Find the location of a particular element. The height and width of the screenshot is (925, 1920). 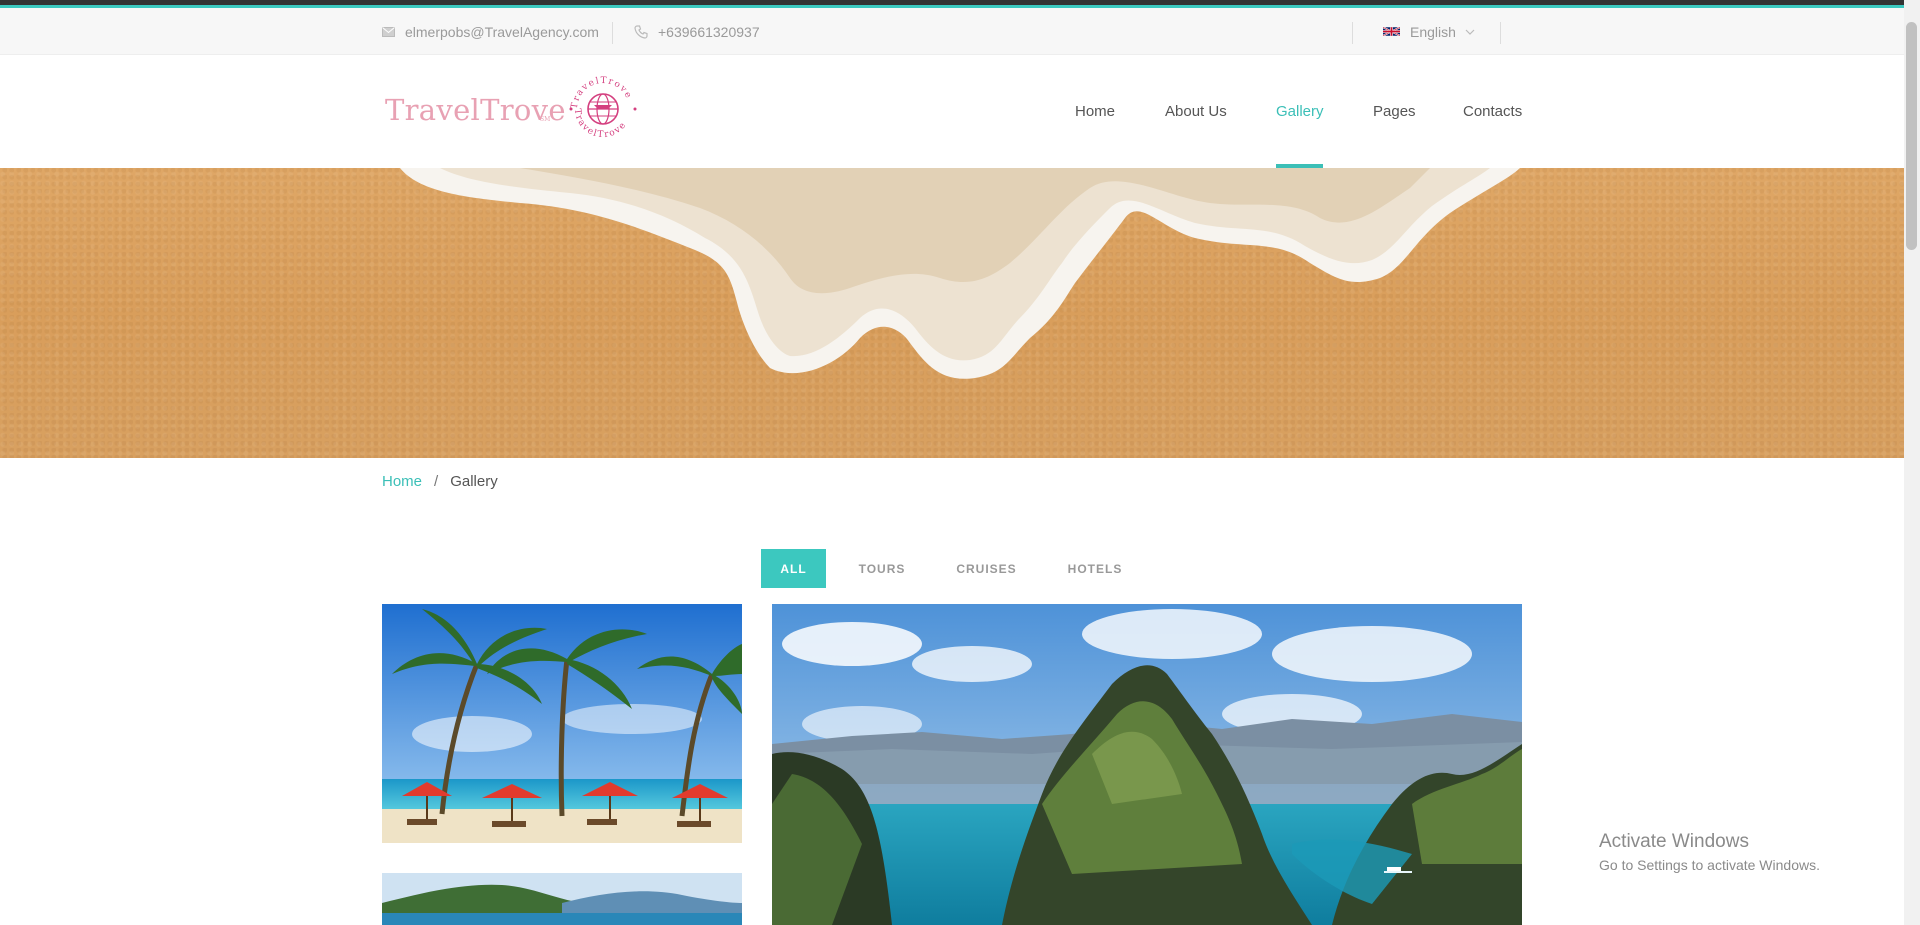

scrollbar-thumb is located at coordinates (1911, 136).